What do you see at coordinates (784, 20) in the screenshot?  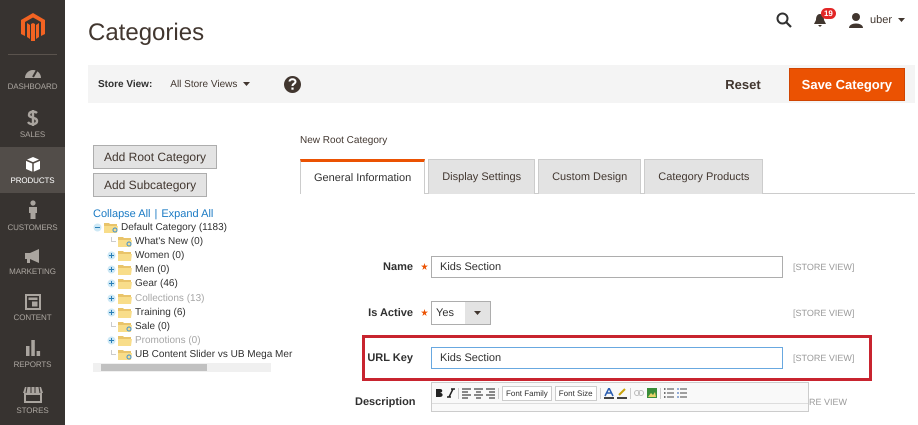 I see `search-icon` at bounding box center [784, 20].